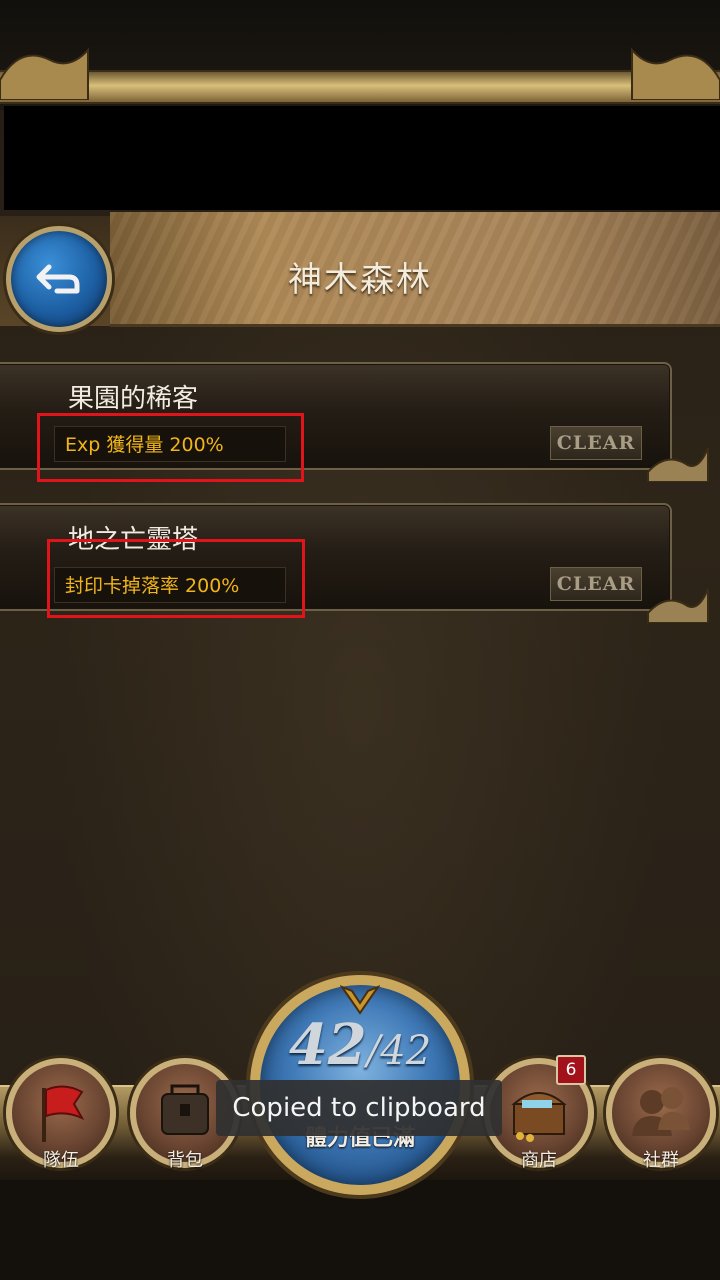  I want to click on clipboard-toast: Copied to clipboard, so click(359, 1108).